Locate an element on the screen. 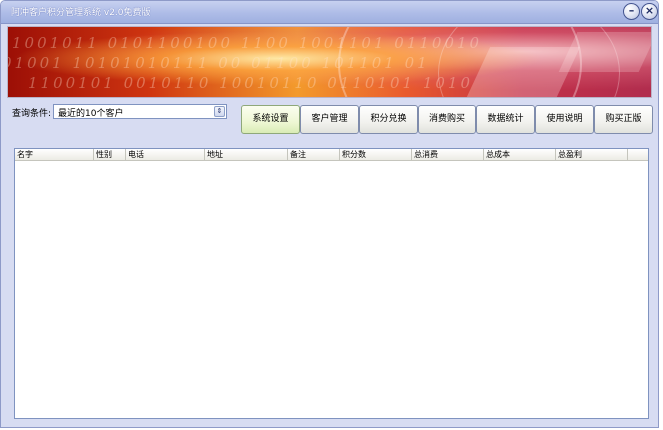  window-title: 阿冲客户积分管理系统 v2.0免费版 is located at coordinates (81, 13).